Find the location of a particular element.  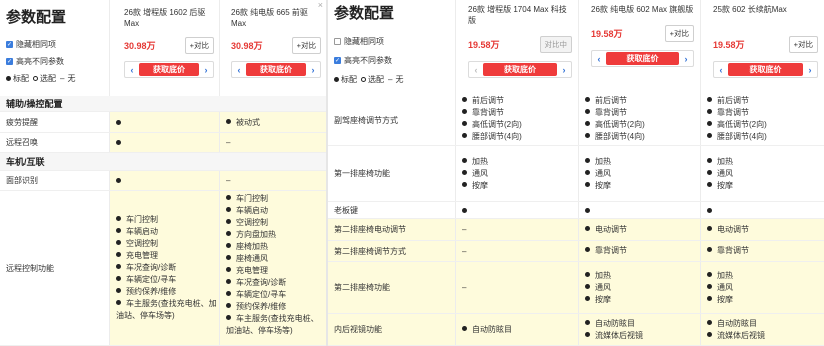

close-icon: × is located at coordinates (320, 5).